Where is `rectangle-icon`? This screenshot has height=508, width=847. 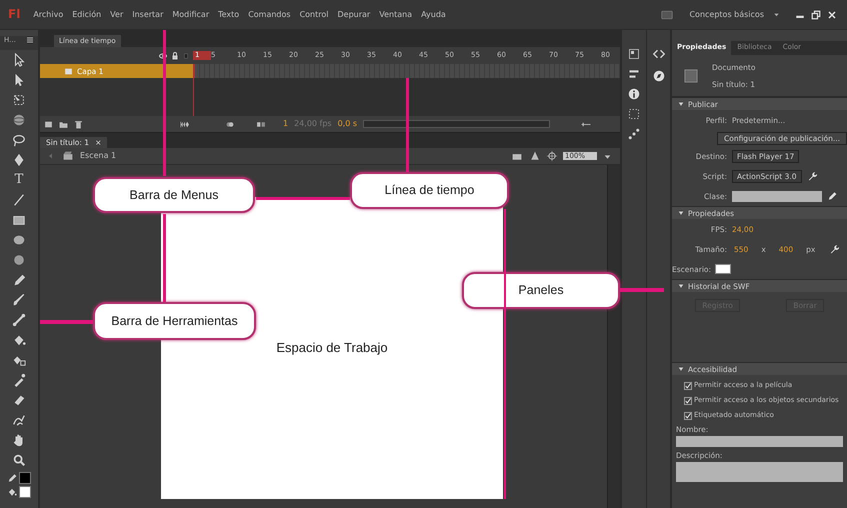 rectangle-icon is located at coordinates (19, 220).